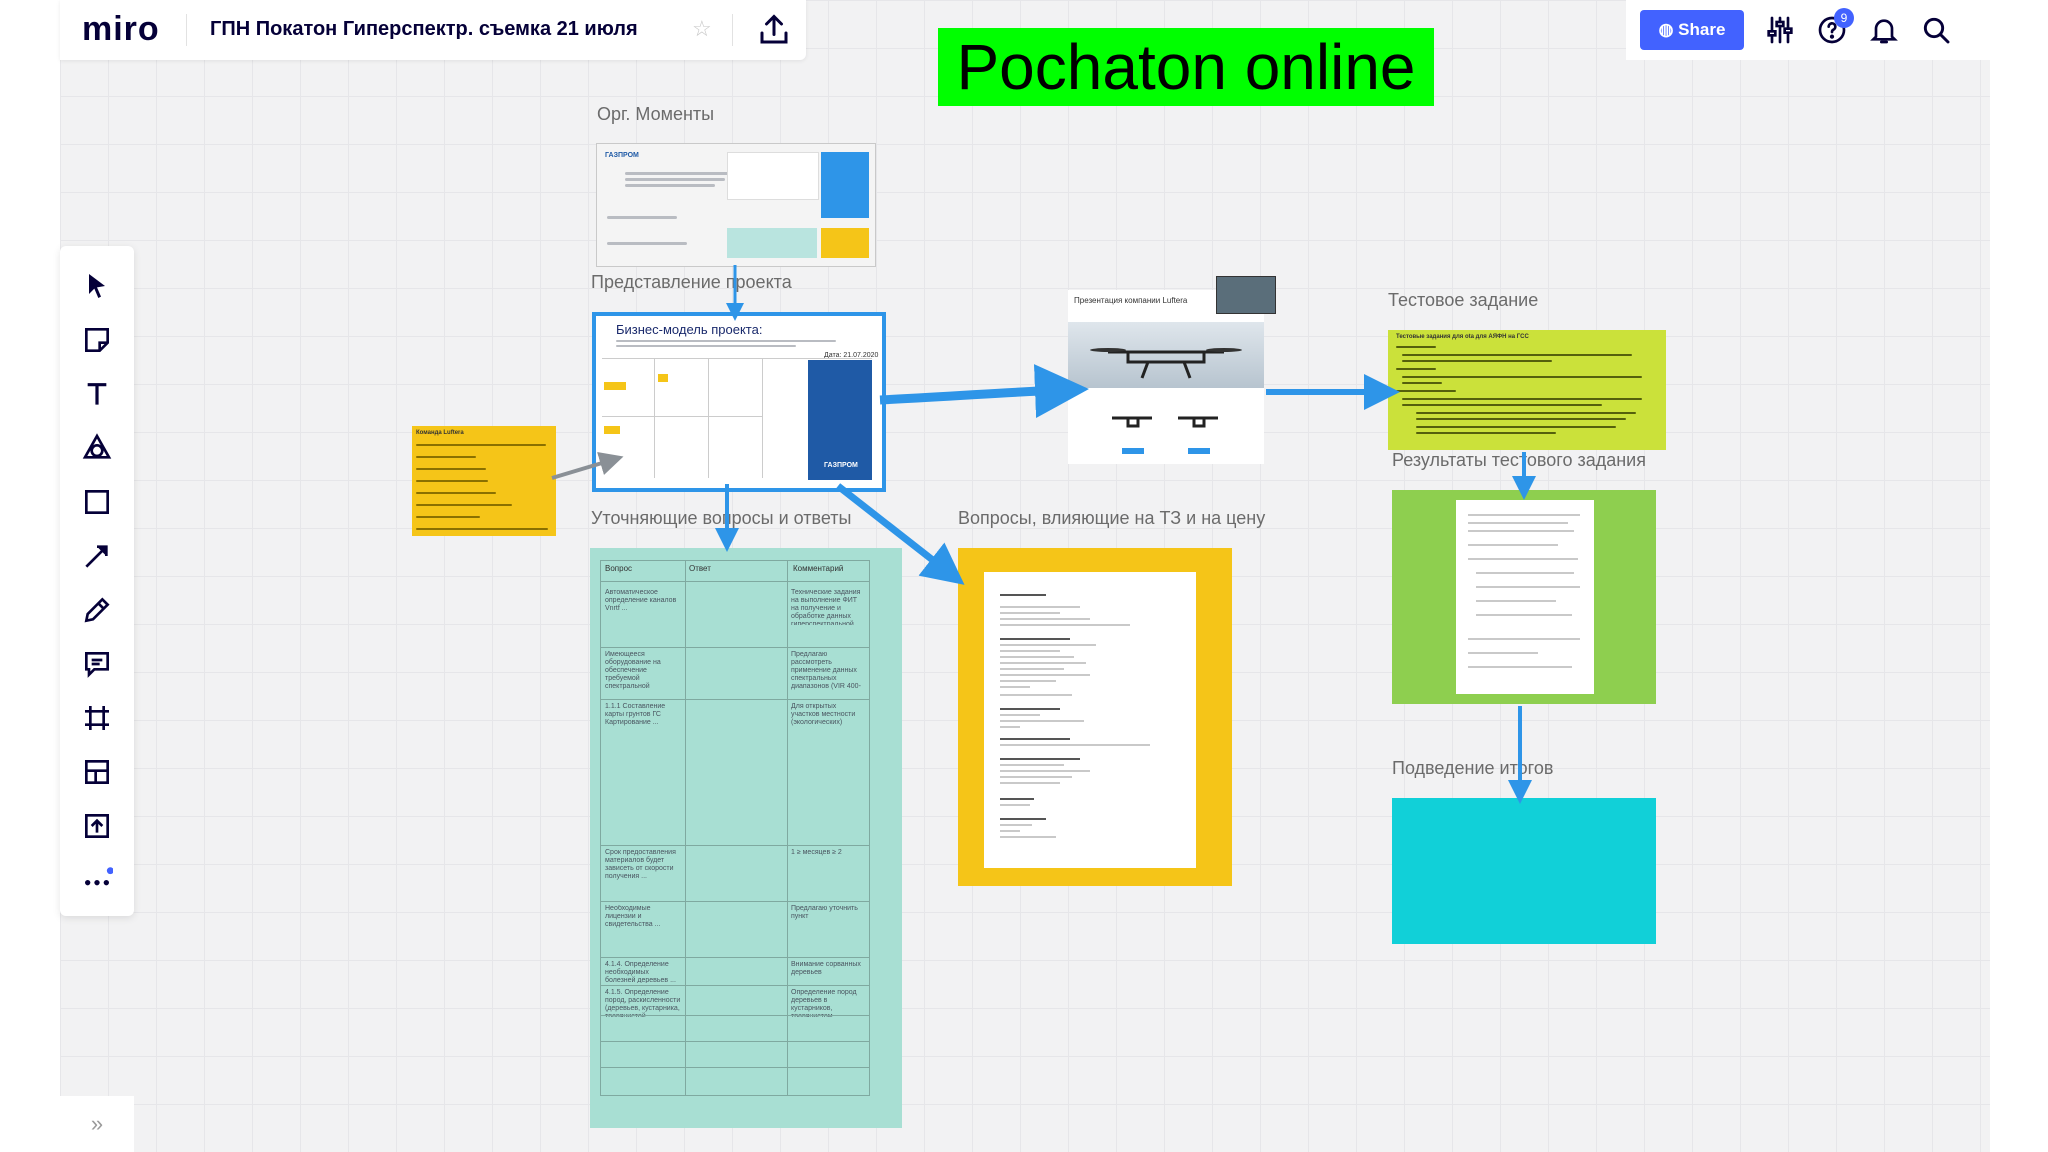 The height and width of the screenshot is (1152, 2048). What do you see at coordinates (984, 391) in the screenshot?
I see `arrow-project-to-luftera` at bounding box center [984, 391].